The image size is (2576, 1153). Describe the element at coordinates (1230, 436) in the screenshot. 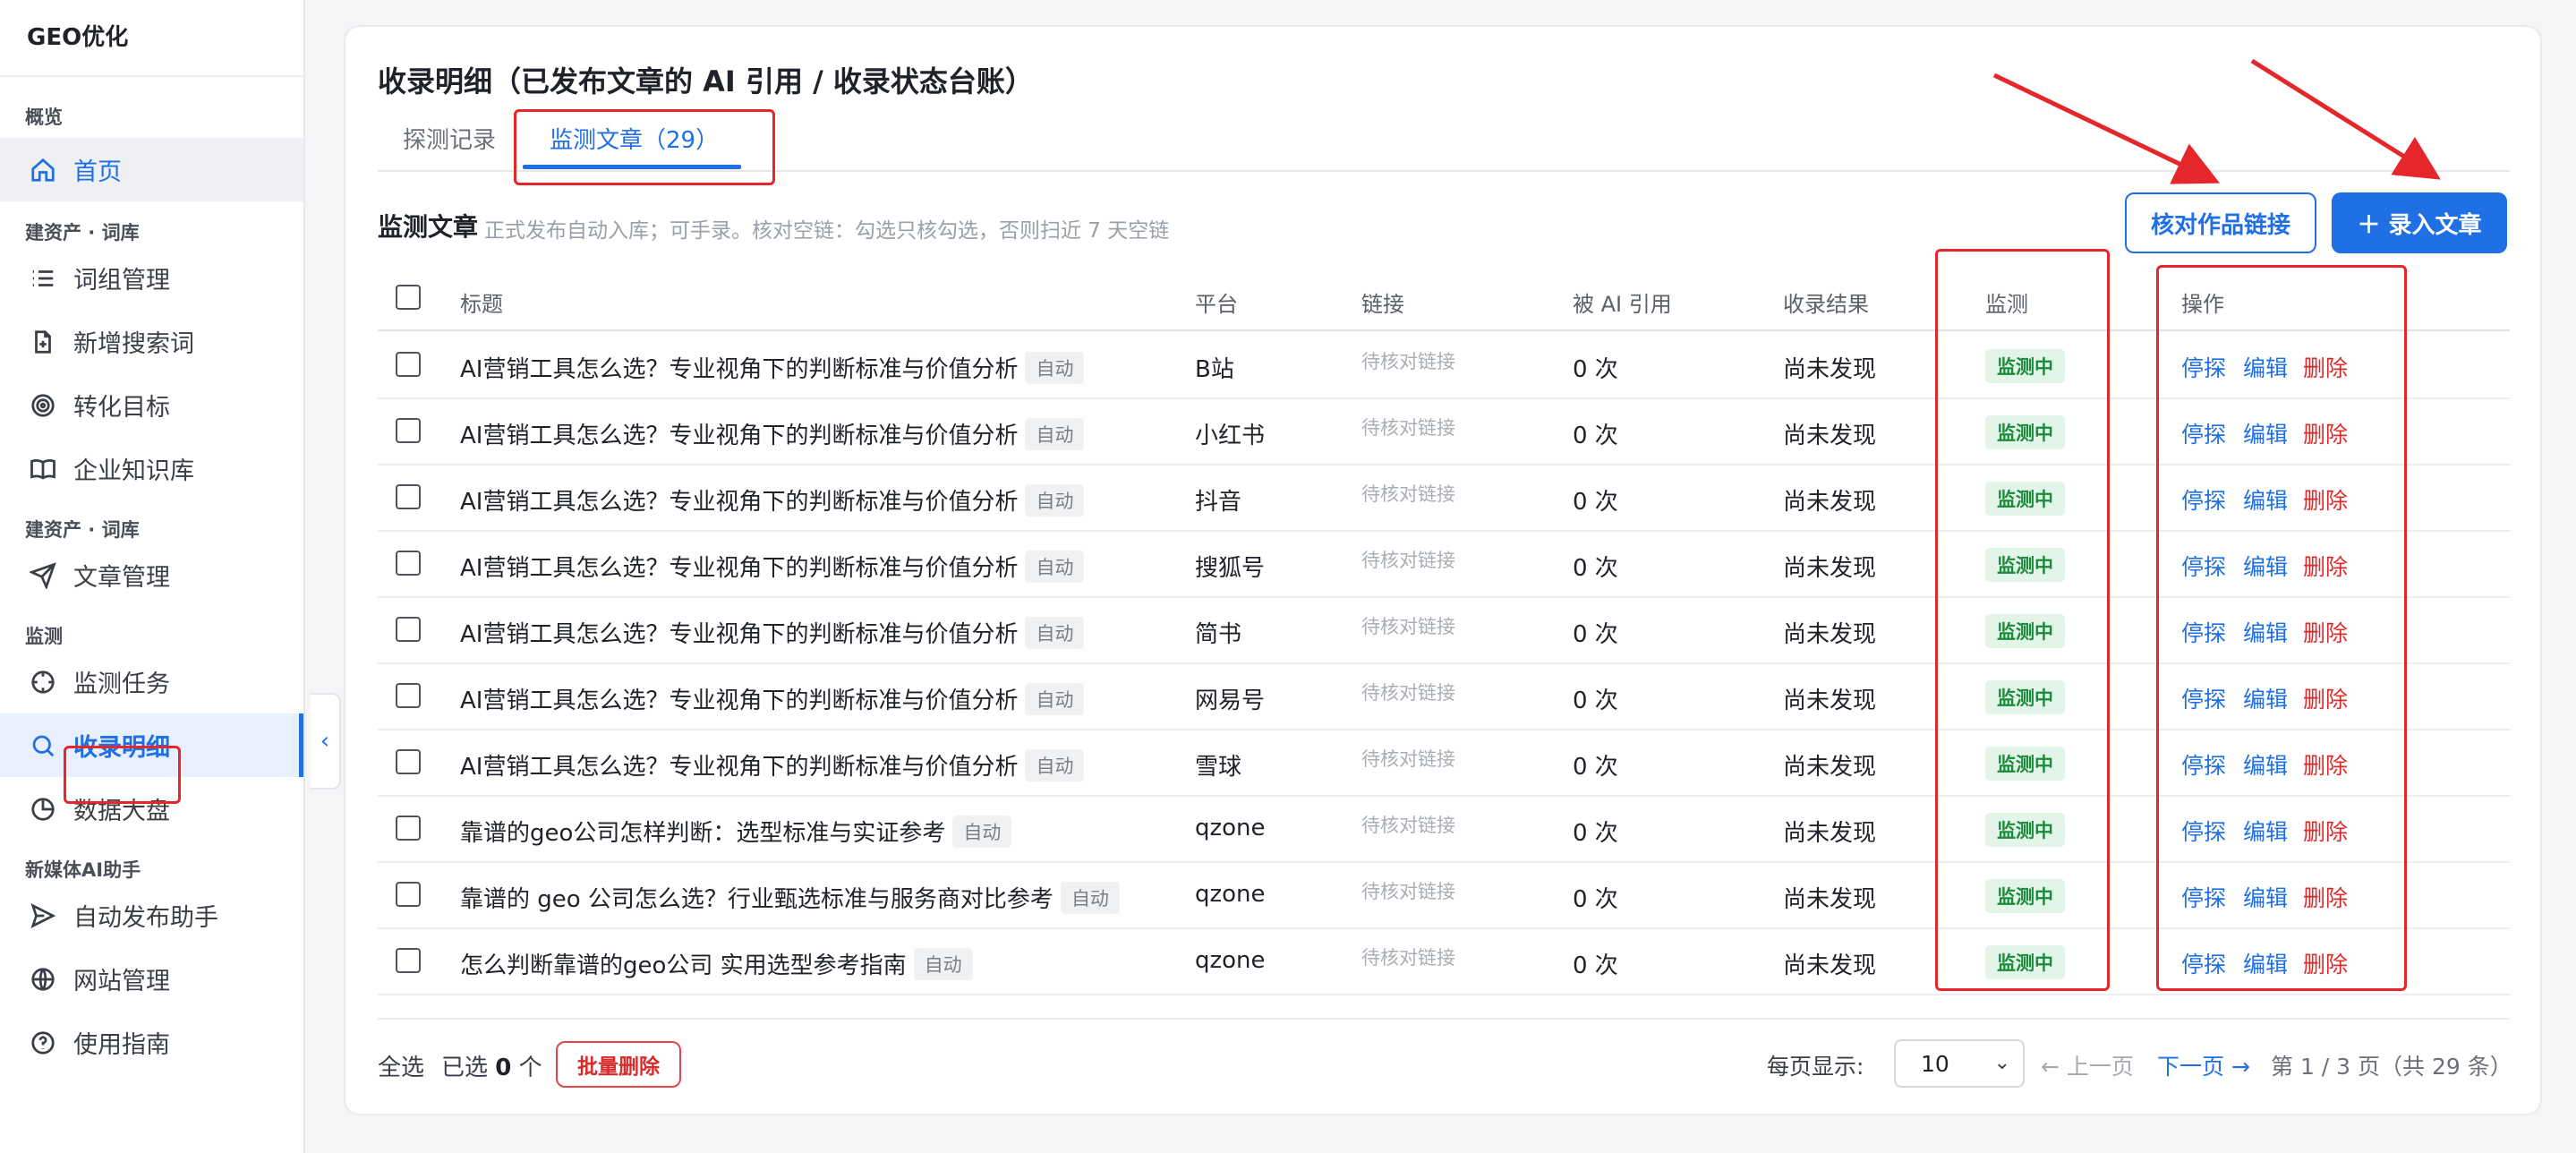

I see `platform-cell: 小红书` at that location.